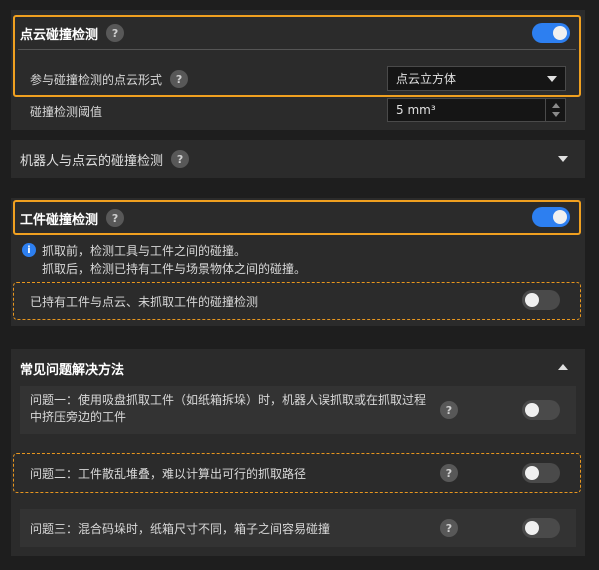 The width and height of the screenshot is (599, 570). What do you see at coordinates (476, 110) in the screenshot?
I see `threshold-input: 5 mm³` at bounding box center [476, 110].